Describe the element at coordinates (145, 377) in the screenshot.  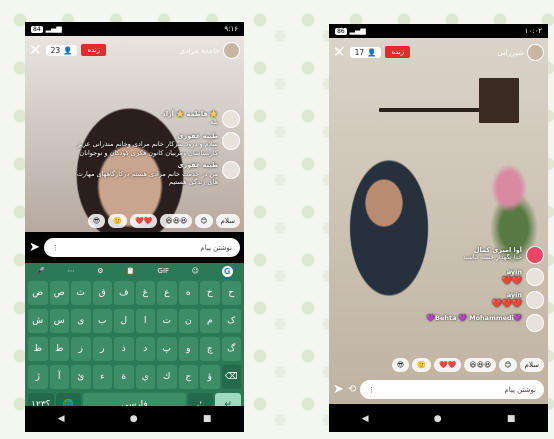
I see `key: ي` at that location.